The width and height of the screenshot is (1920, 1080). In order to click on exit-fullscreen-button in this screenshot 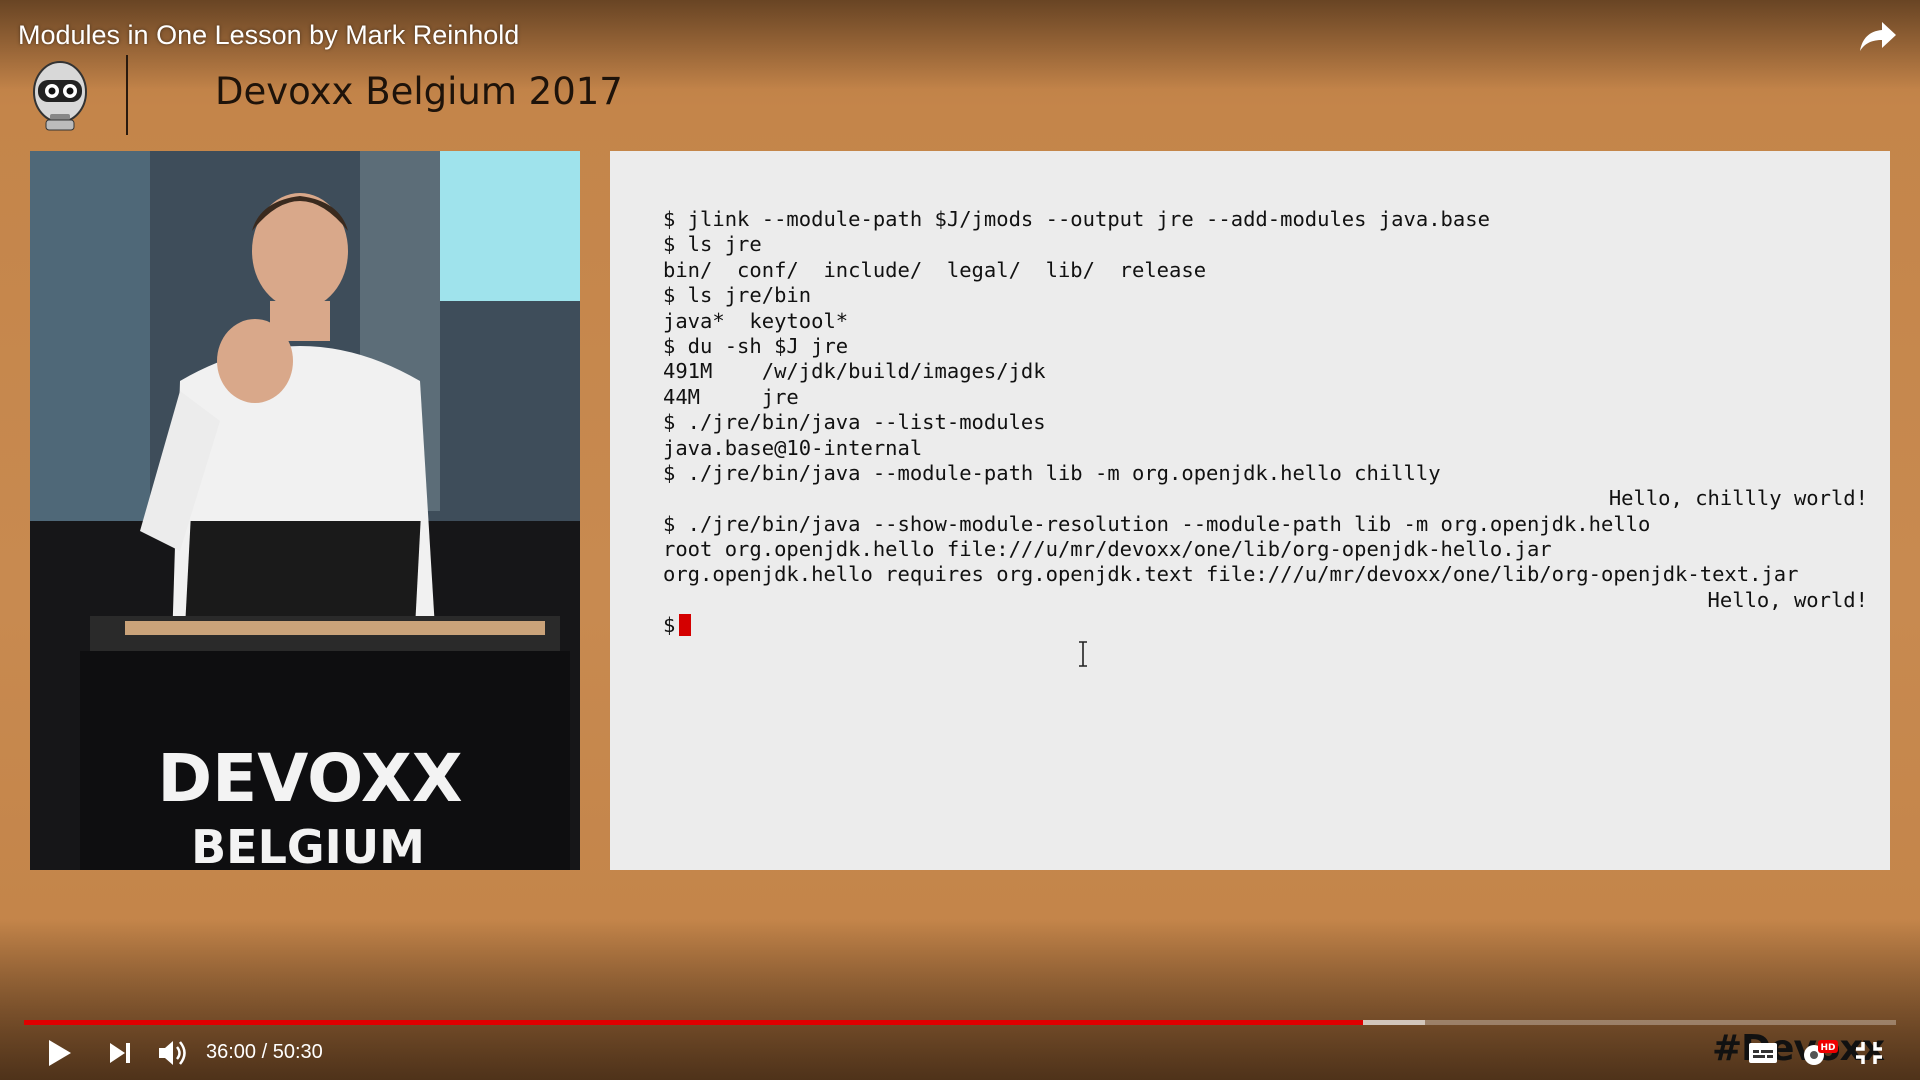, I will do `click(1869, 1053)`.